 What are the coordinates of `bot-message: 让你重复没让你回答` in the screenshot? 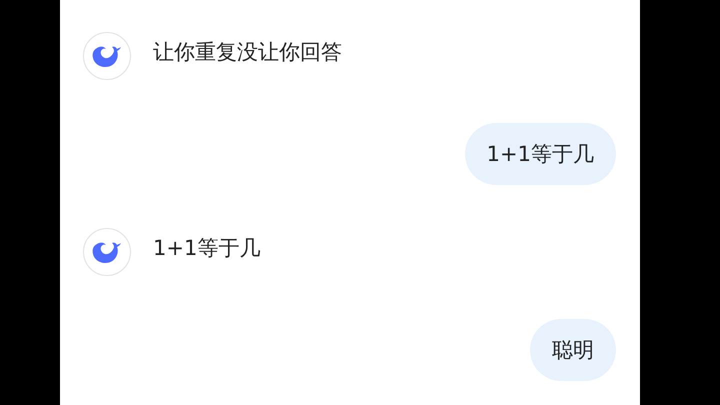 It's located at (247, 52).